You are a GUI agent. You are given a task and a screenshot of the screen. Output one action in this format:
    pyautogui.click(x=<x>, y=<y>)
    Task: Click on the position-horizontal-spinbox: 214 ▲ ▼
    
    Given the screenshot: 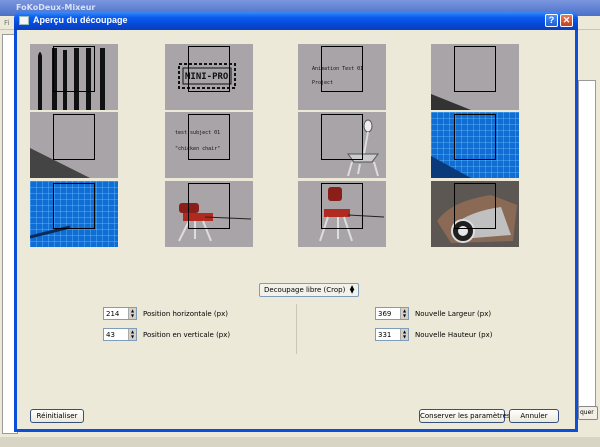 What is the action you would take?
    pyautogui.click(x=120, y=313)
    